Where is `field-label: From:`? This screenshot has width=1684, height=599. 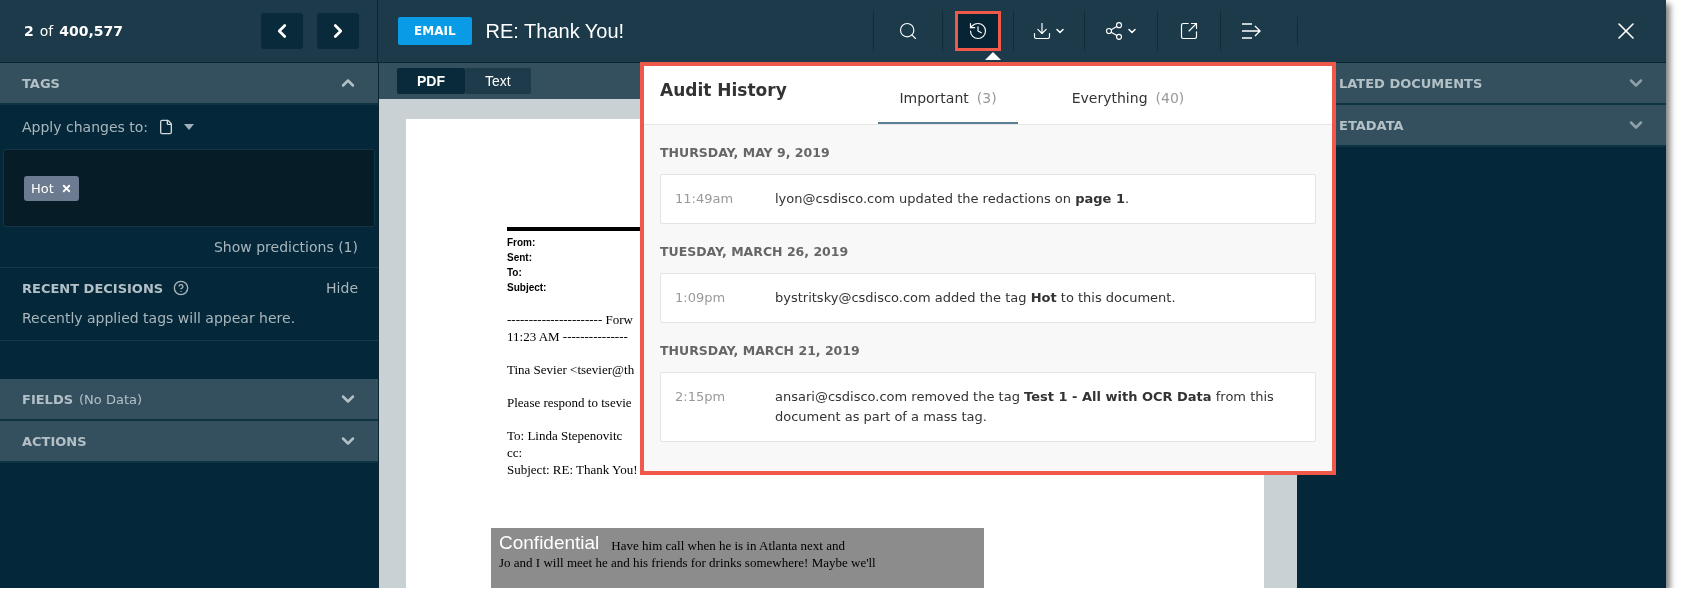 field-label: From: is located at coordinates (521, 243).